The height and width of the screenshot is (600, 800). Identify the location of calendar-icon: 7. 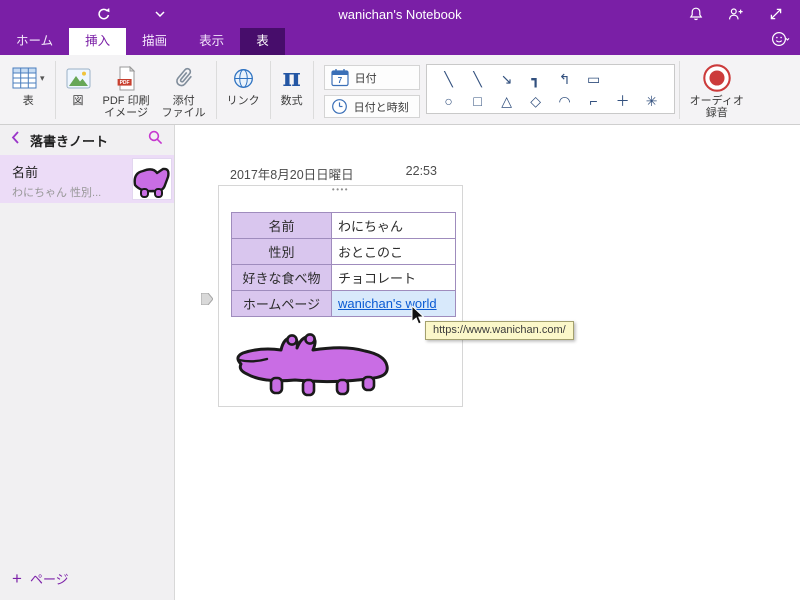
(339, 78).